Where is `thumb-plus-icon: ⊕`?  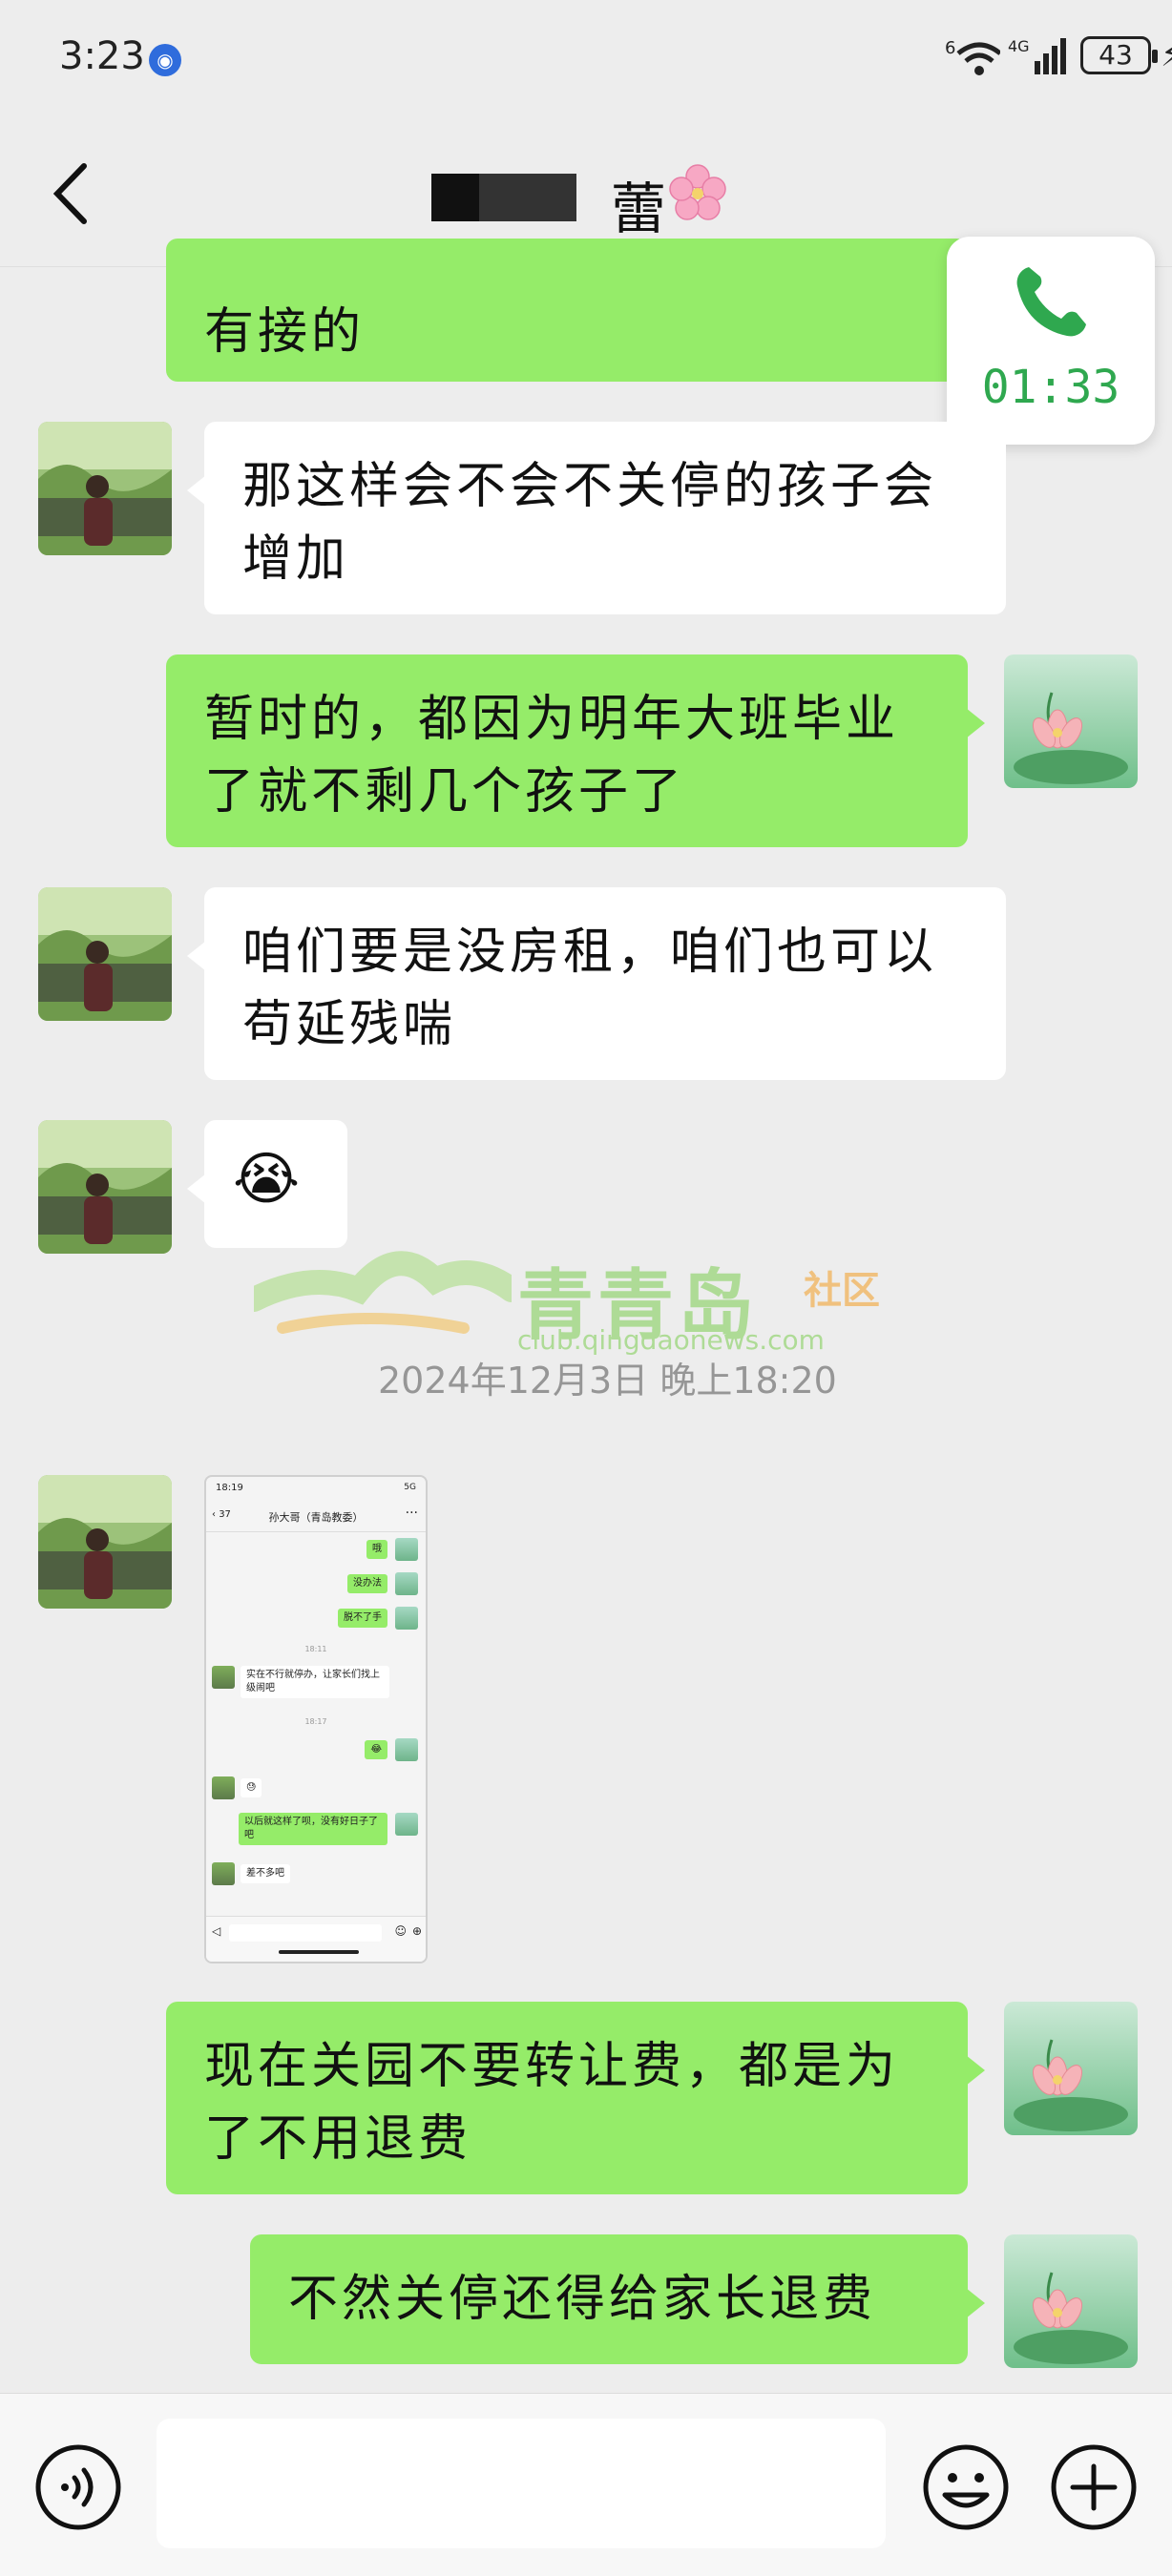 thumb-plus-icon: ⊕ is located at coordinates (416, 1931).